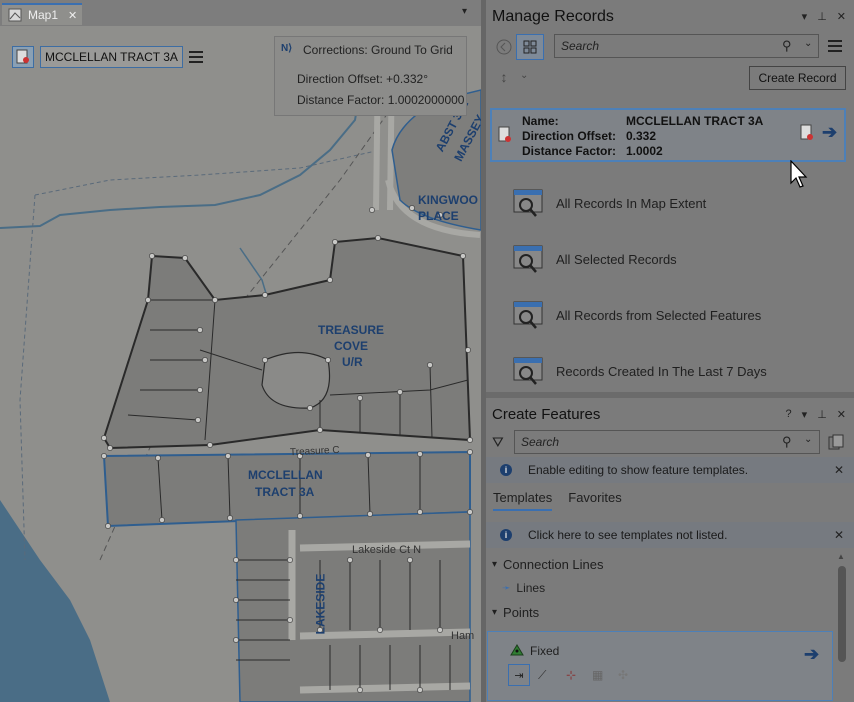 This screenshot has width=854, height=702. What do you see at coordinates (623, 675) in the screenshot?
I see `move-tool-icon: ✣` at bounding box center [623, 675].